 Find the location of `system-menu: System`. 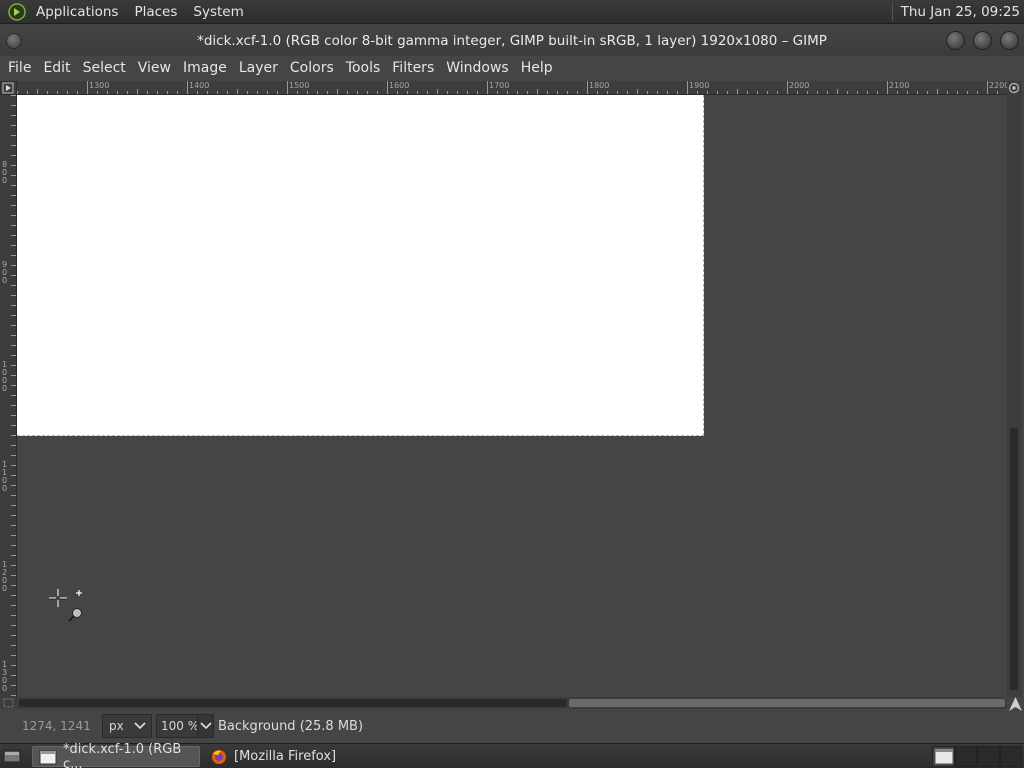

system-menu: System is located at coordinates (218, 12).